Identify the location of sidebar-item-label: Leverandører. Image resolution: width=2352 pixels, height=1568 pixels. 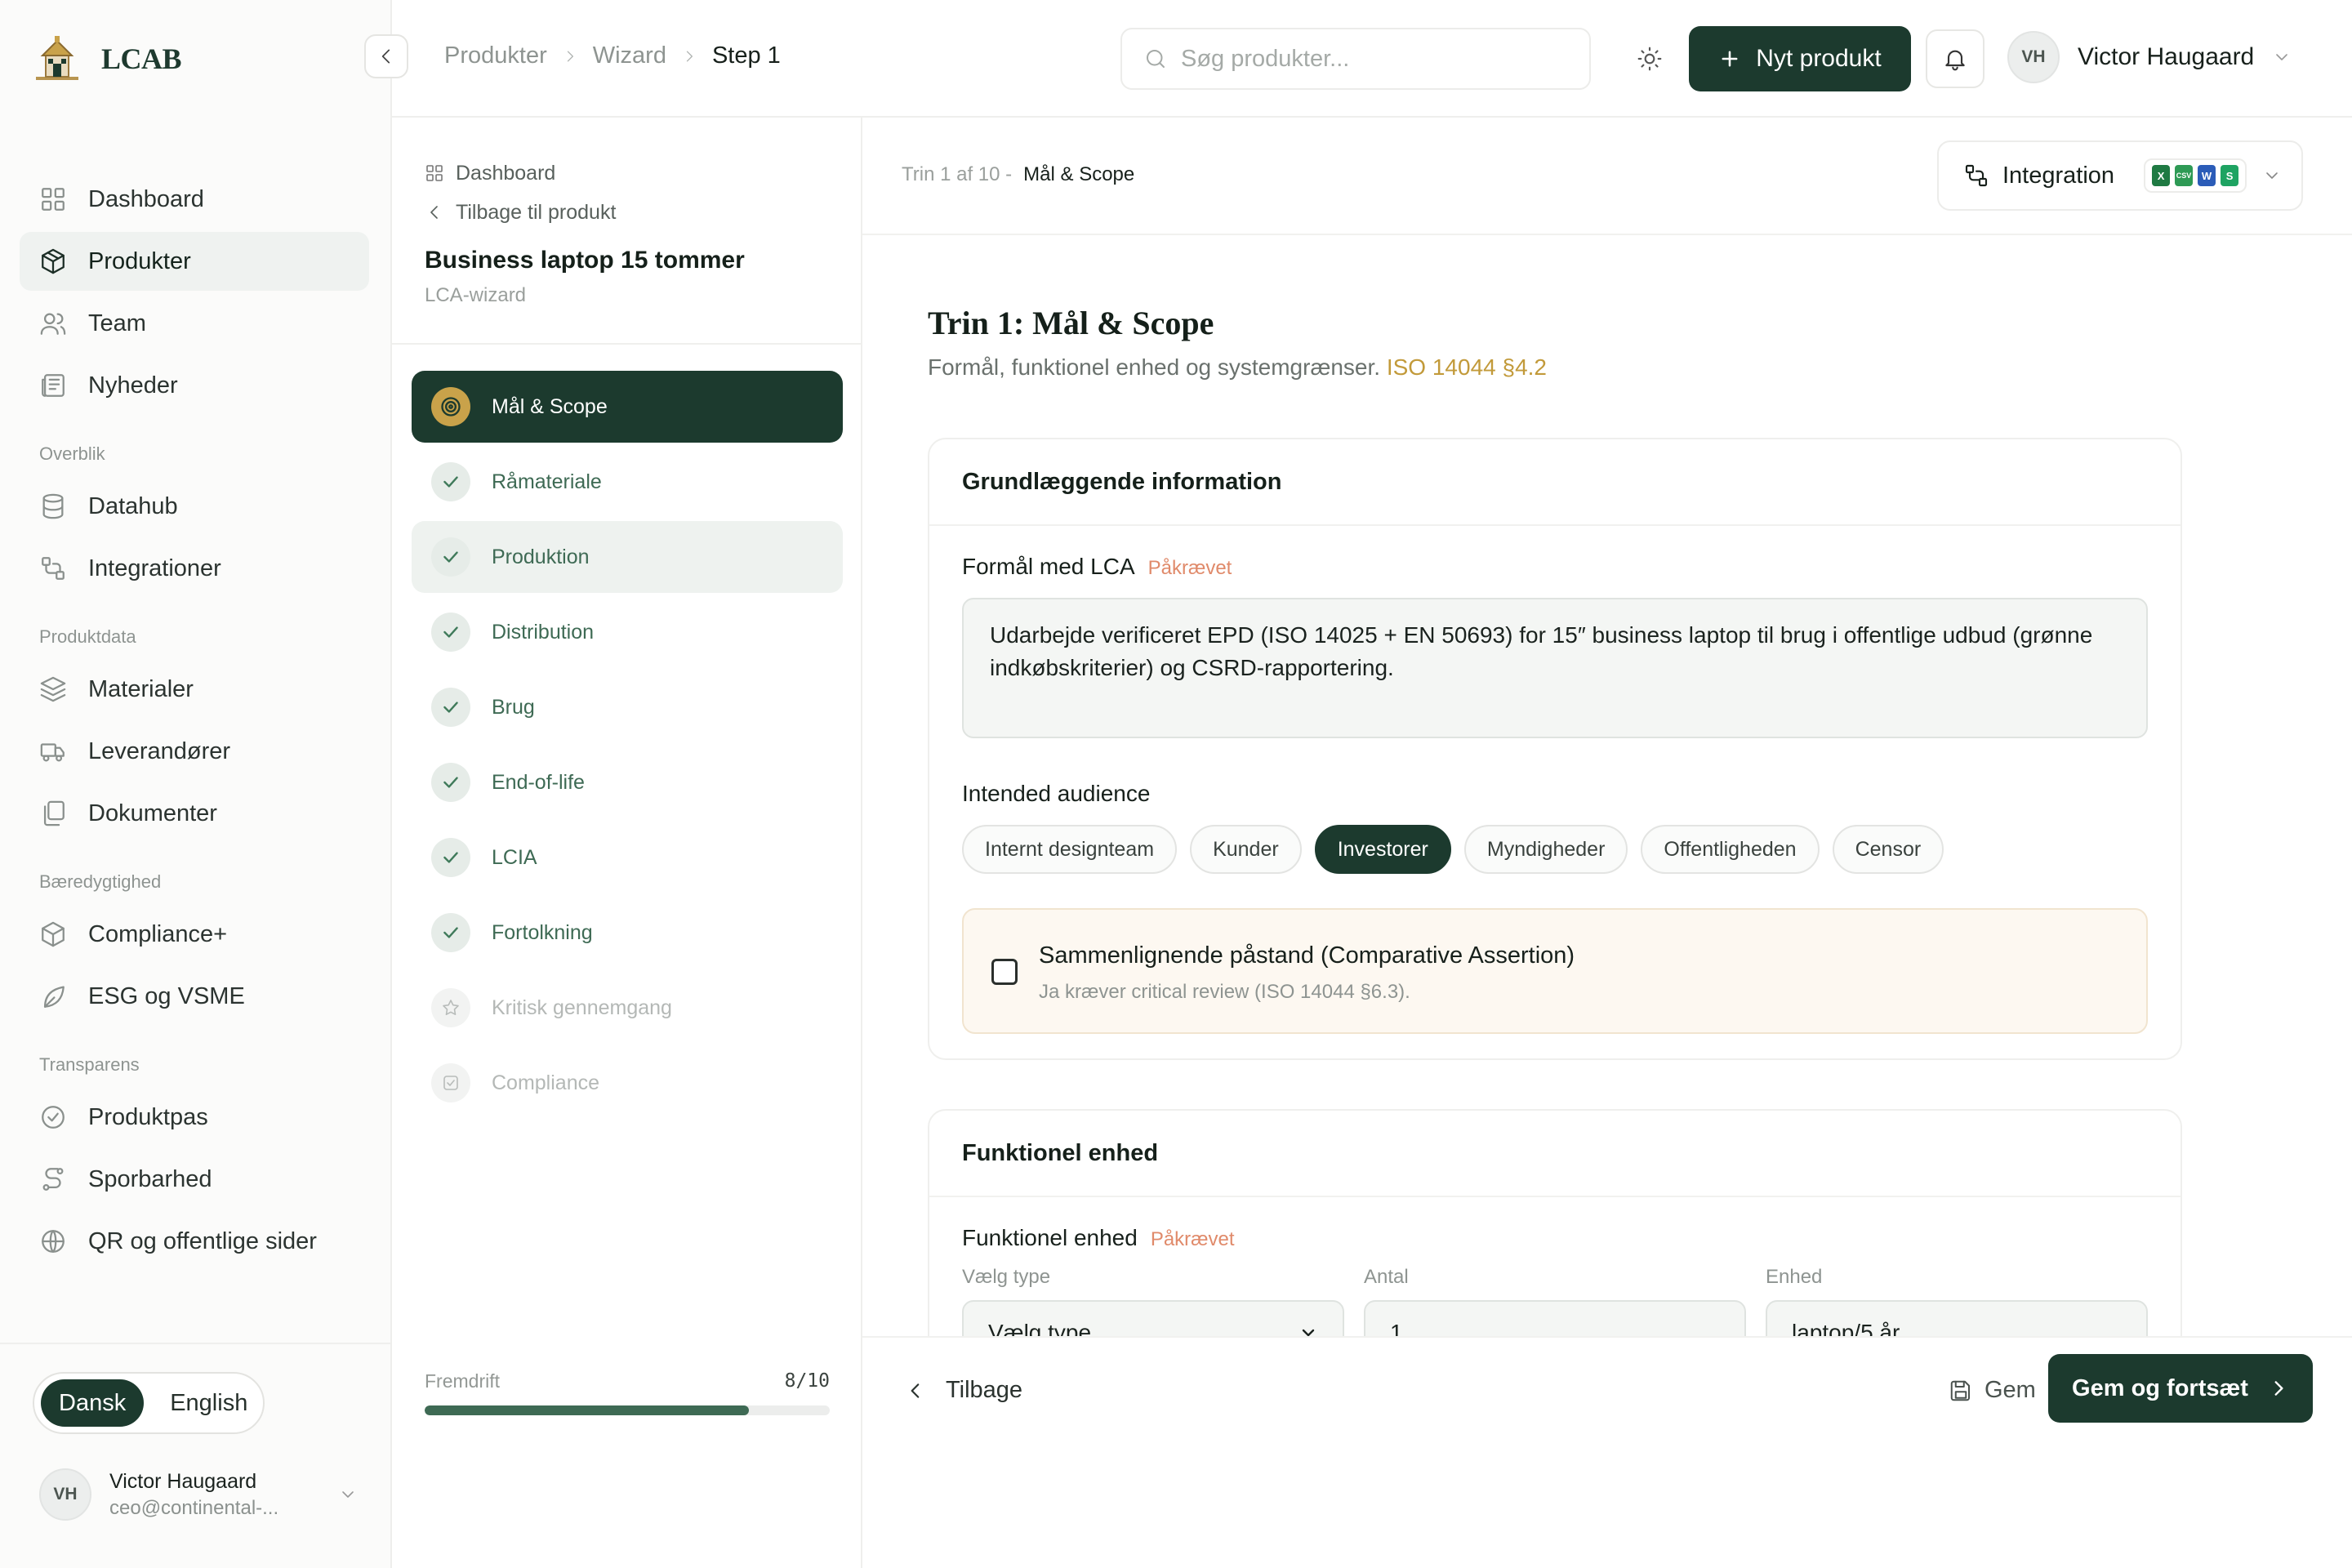
(159, 750).